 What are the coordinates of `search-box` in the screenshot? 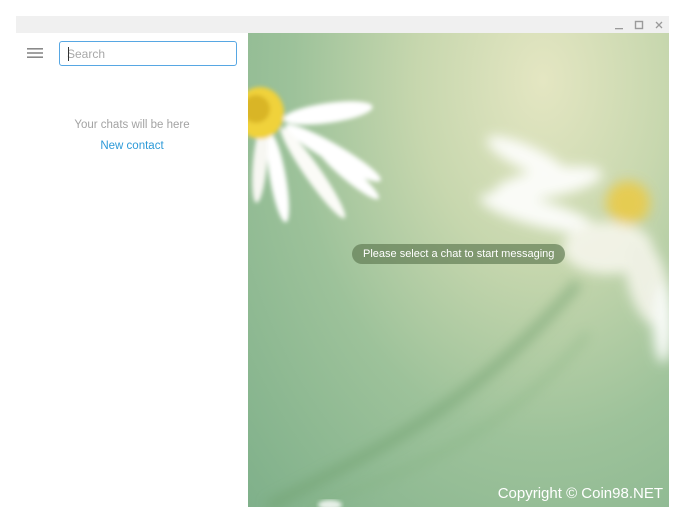 It's located at (148, 53).